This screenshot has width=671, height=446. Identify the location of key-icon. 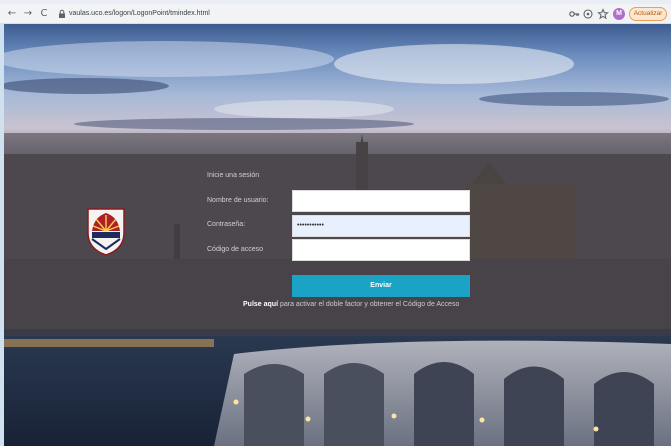
(574, 14).